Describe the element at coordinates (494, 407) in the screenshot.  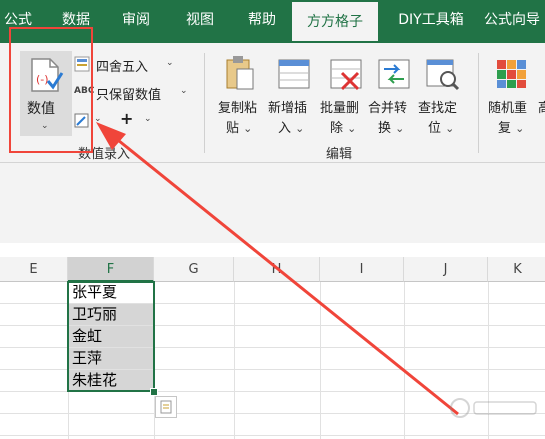
I see `watermark` at that location.